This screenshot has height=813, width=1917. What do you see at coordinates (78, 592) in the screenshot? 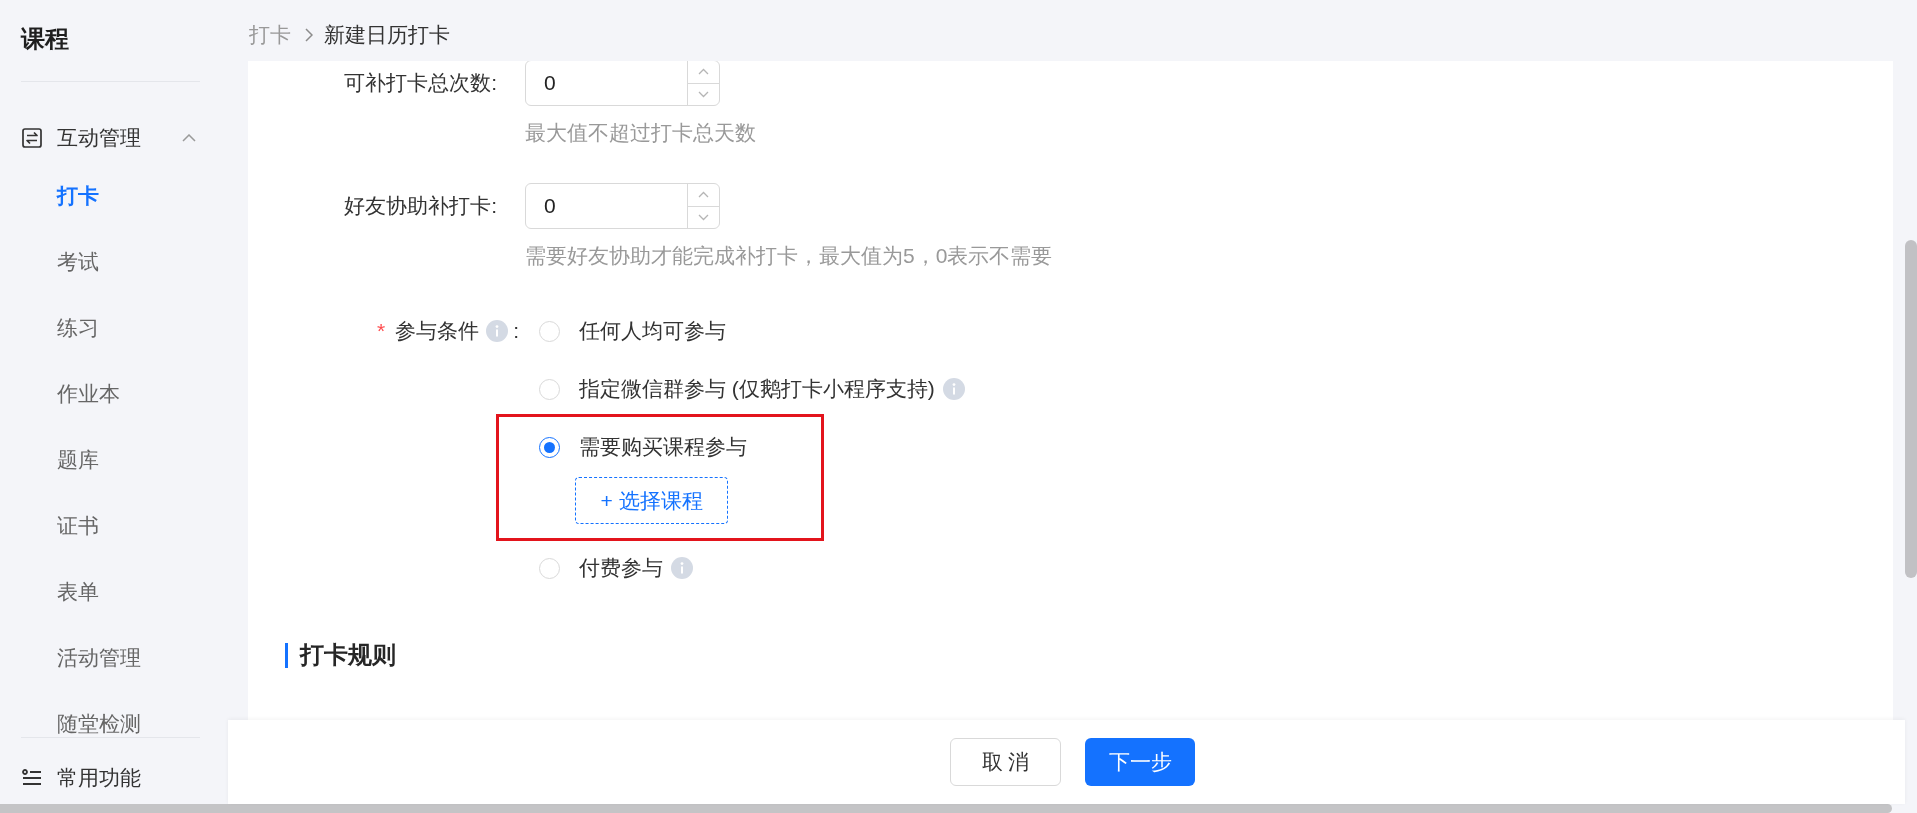
I see `menu-item: 表单` at bounding box center [78, 592].